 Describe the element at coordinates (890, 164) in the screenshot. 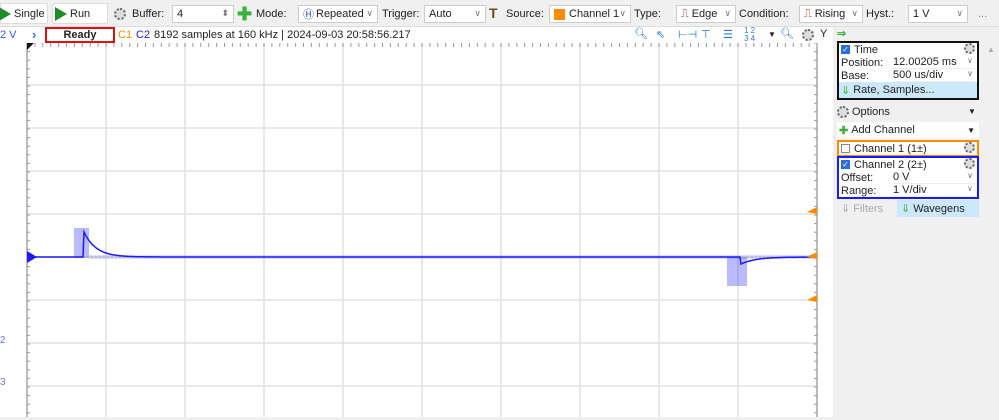

I see `channel2-title: Channel 2 (2±)` at that location.